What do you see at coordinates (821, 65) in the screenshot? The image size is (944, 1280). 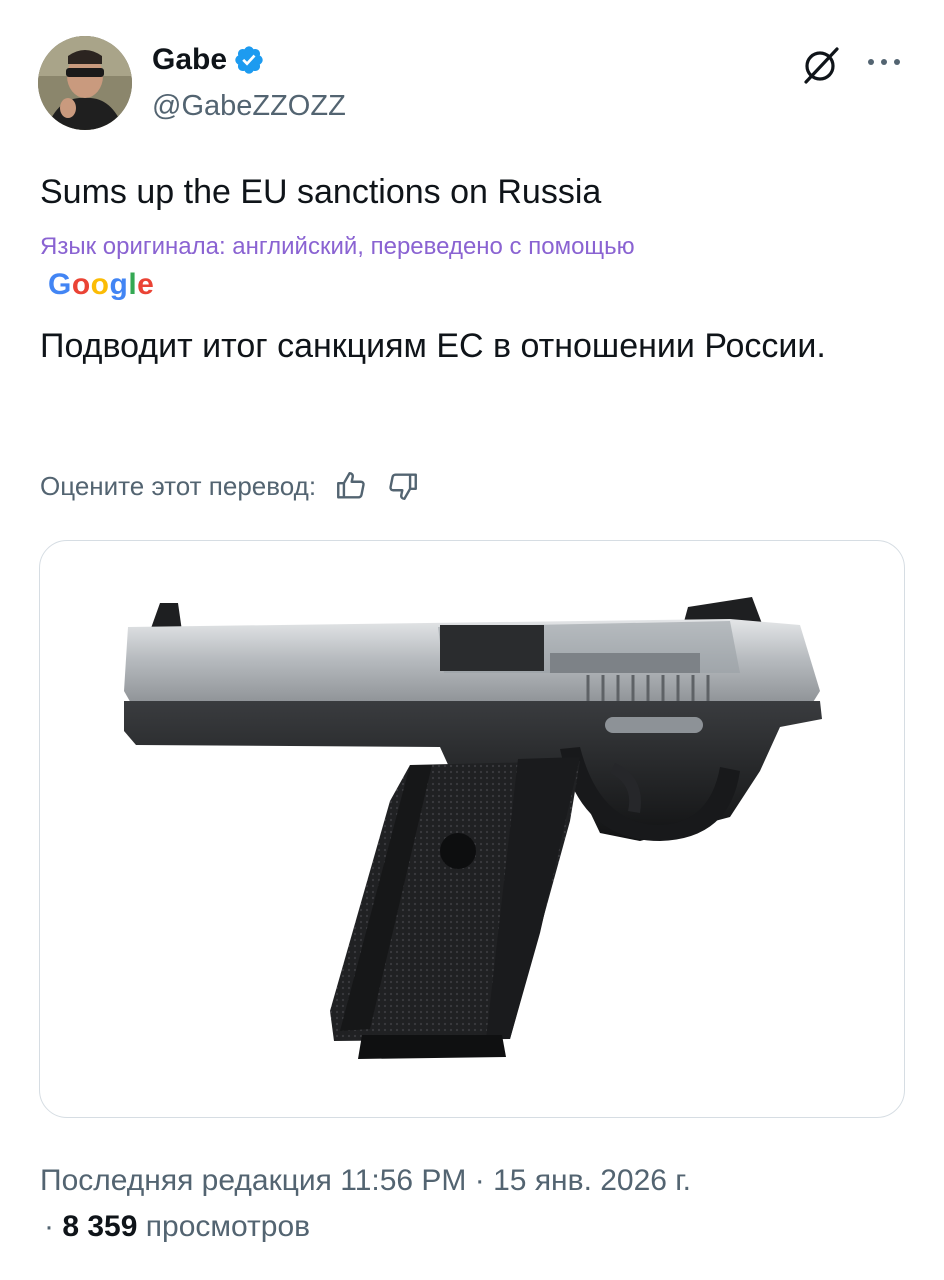 I see `grok-icon` at bounding box center [821, 65].